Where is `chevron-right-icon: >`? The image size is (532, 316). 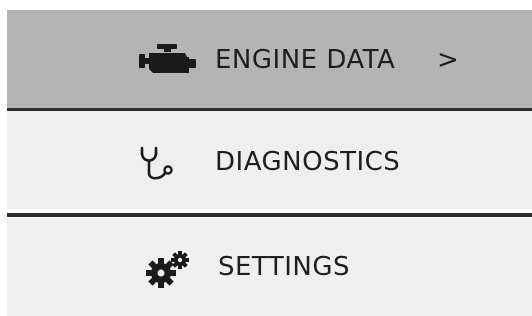 chevron-right-icon: > is located at coordinates (448, 60).